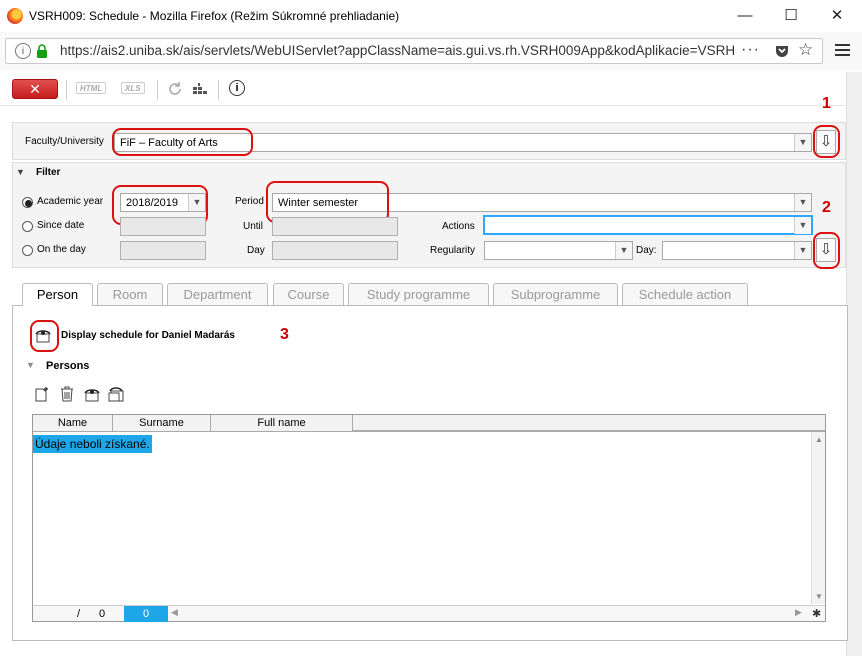 This screenshot has width=862, height=656. What do you see at coordinates (92, 444) in the screenshot?
I see `empty-message: Údaje neboli získané.` at bounding box center [92, 444].